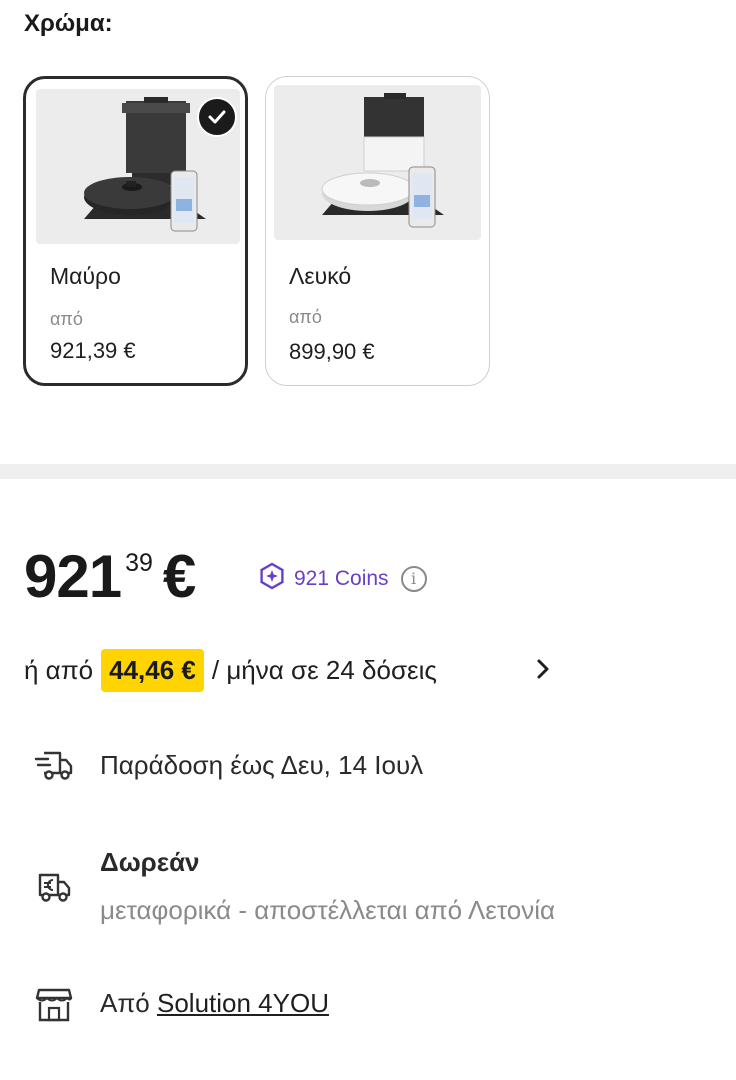 Image resolution: width=736 pixels, height=1080 pixels. What do you see at coordinates (139, 563) in the screenshot?
I see `price-decimal: 39` at bounding box center [139, 563].